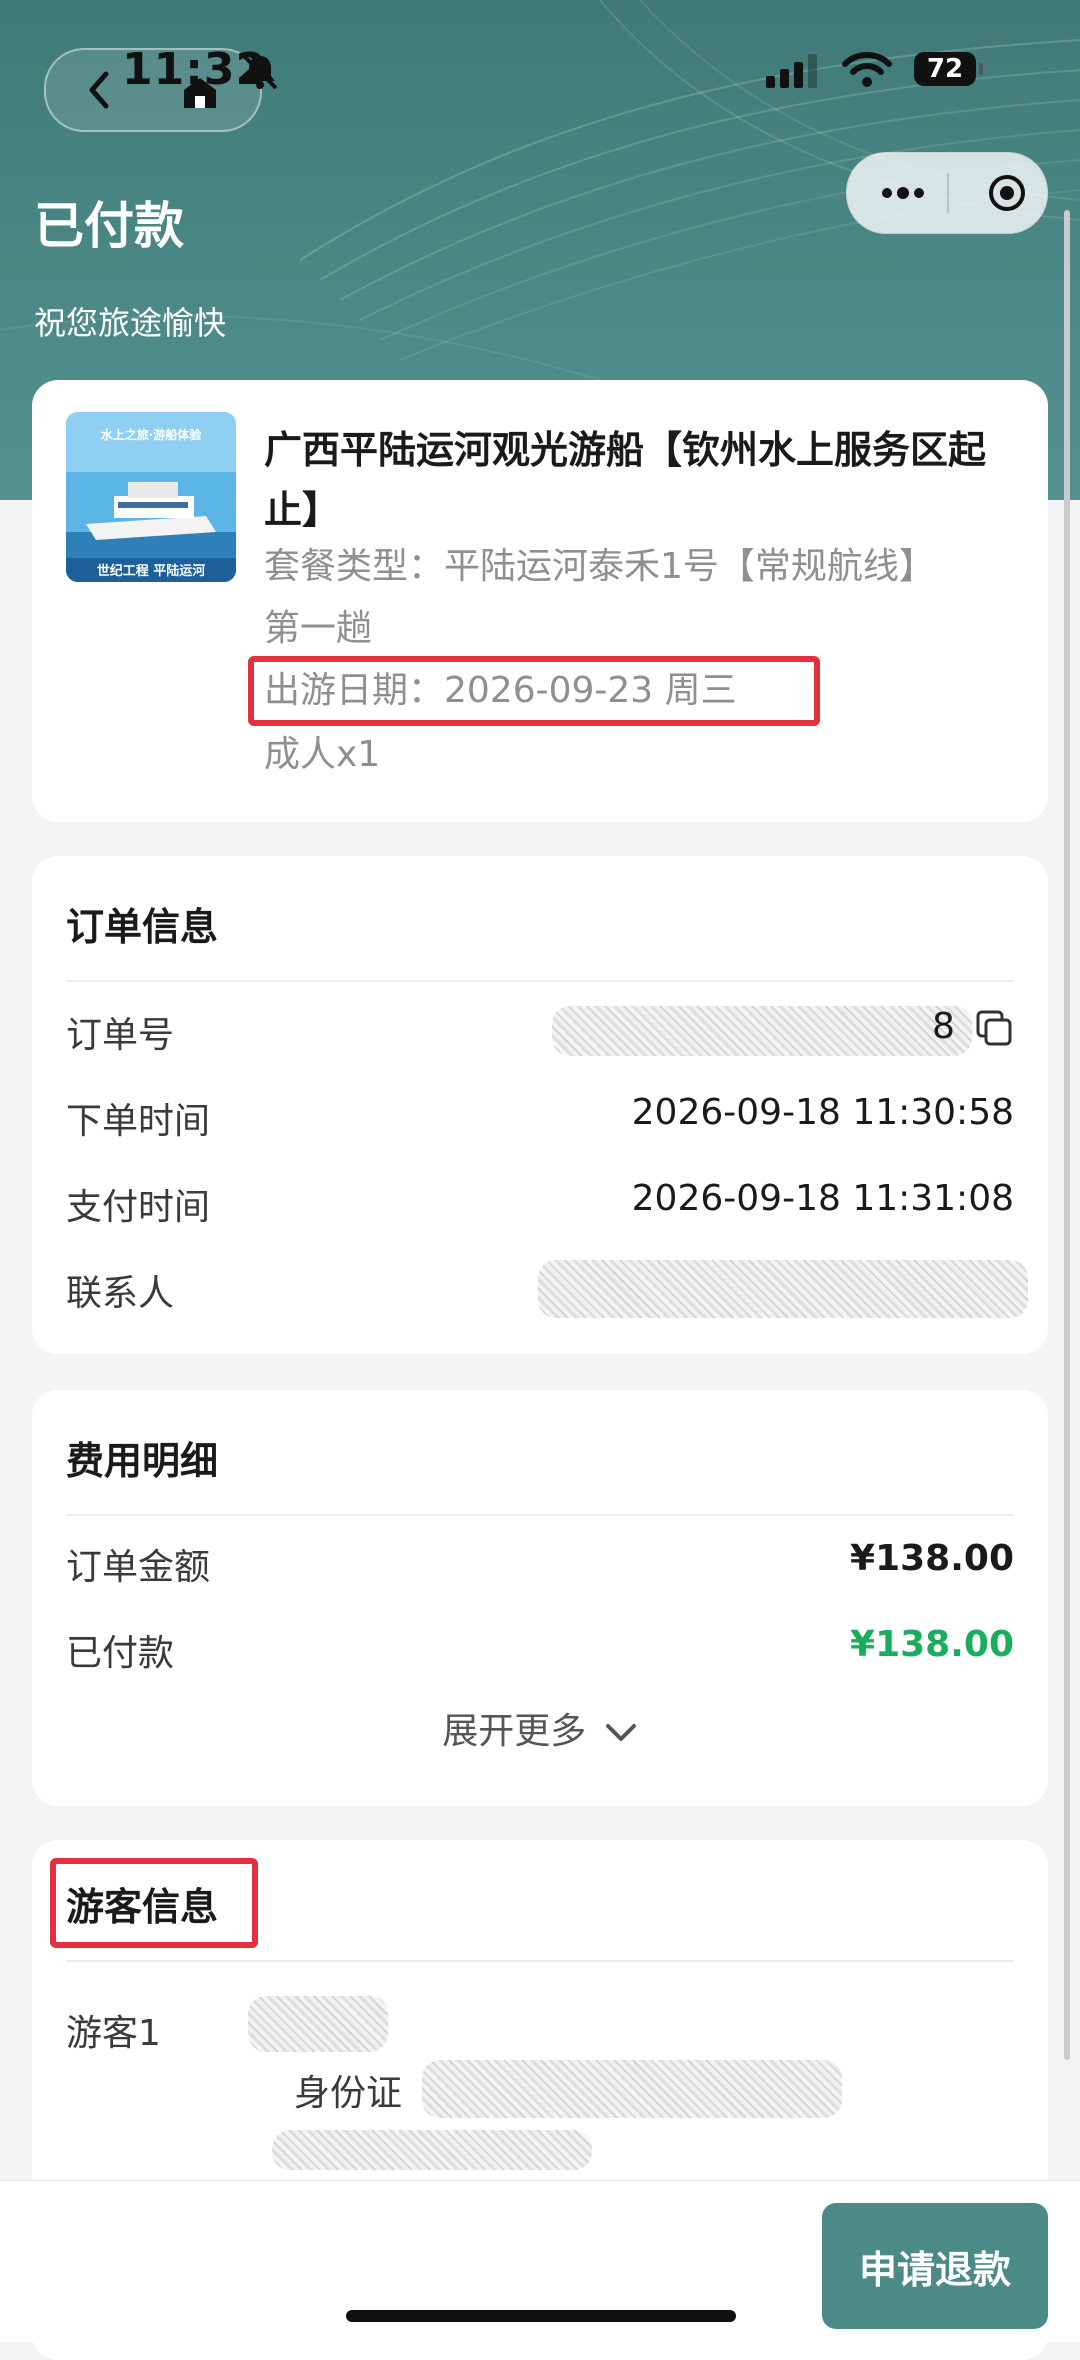  What do you see at coordinates (318, 2024) in the screenshot?
I see `visitor-name-redacted` at bounding box center [318, 2024].